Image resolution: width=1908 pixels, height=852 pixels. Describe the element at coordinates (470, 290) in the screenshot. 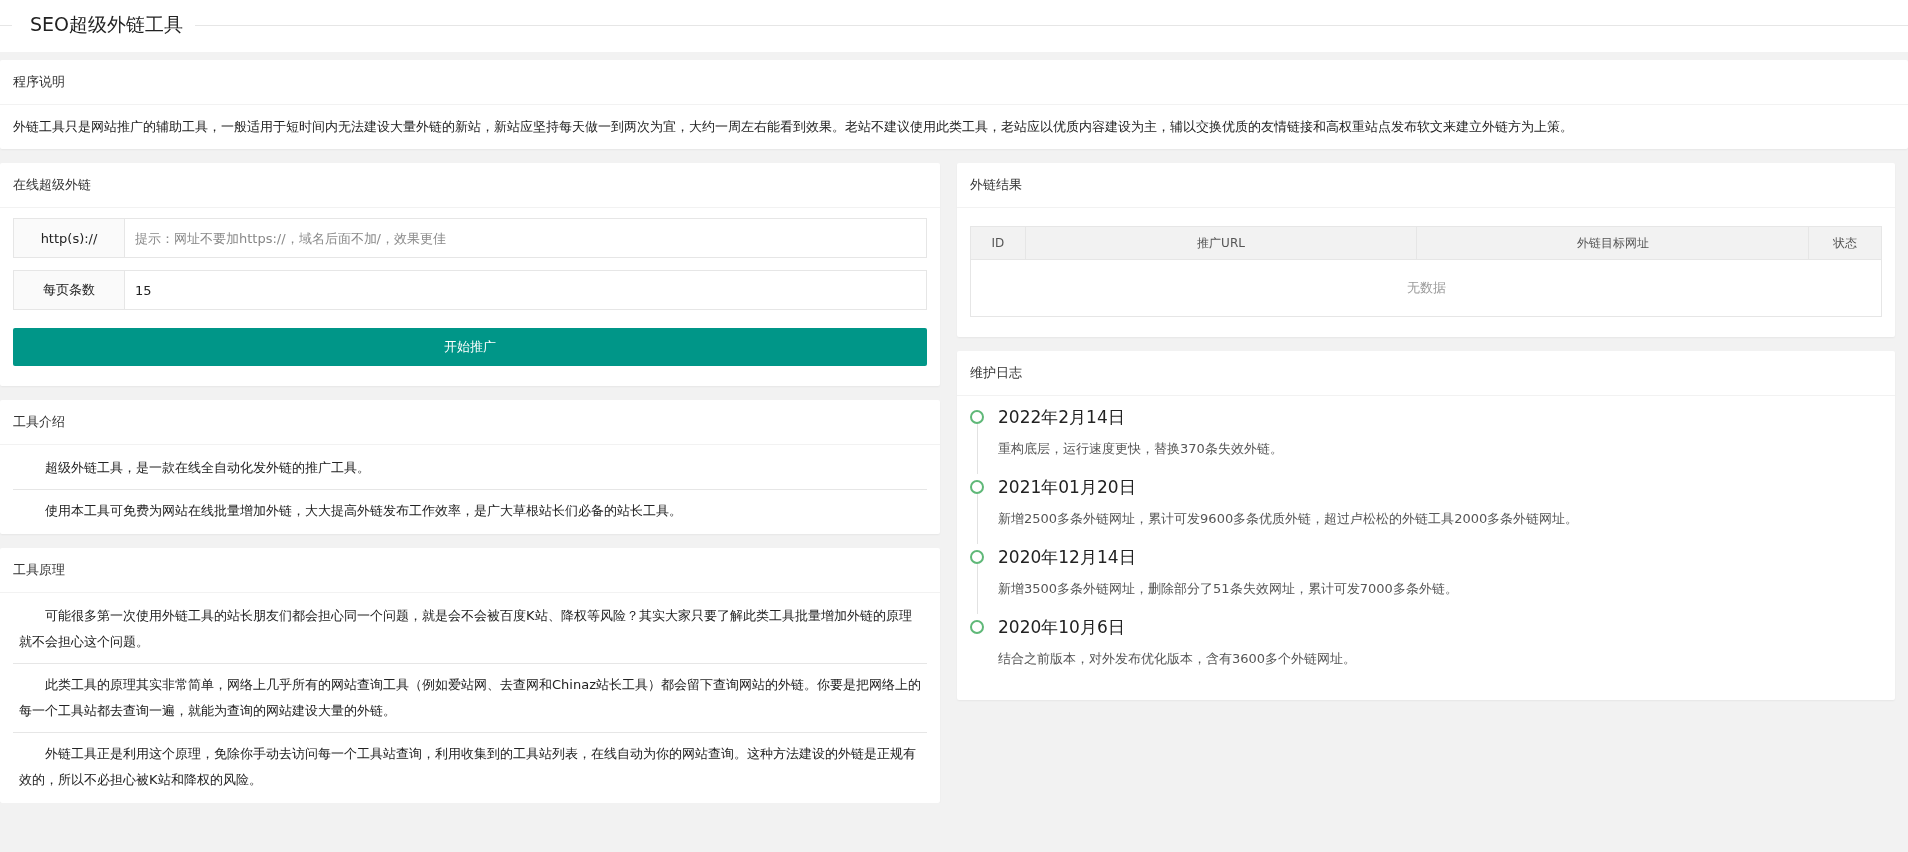

I see `input-group: 每页条数 15` at that location.